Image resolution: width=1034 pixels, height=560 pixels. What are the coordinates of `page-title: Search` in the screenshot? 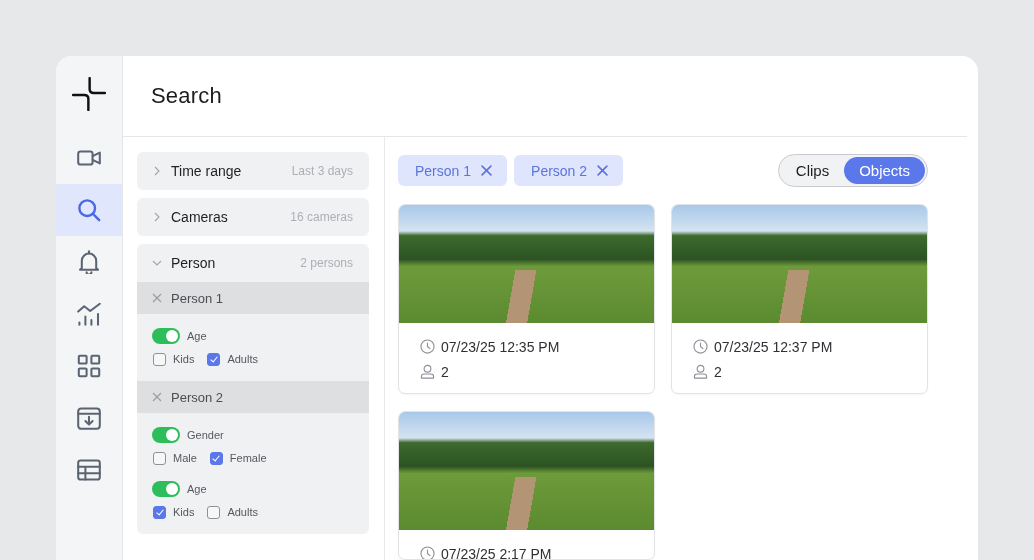 It's located at (186, 96).